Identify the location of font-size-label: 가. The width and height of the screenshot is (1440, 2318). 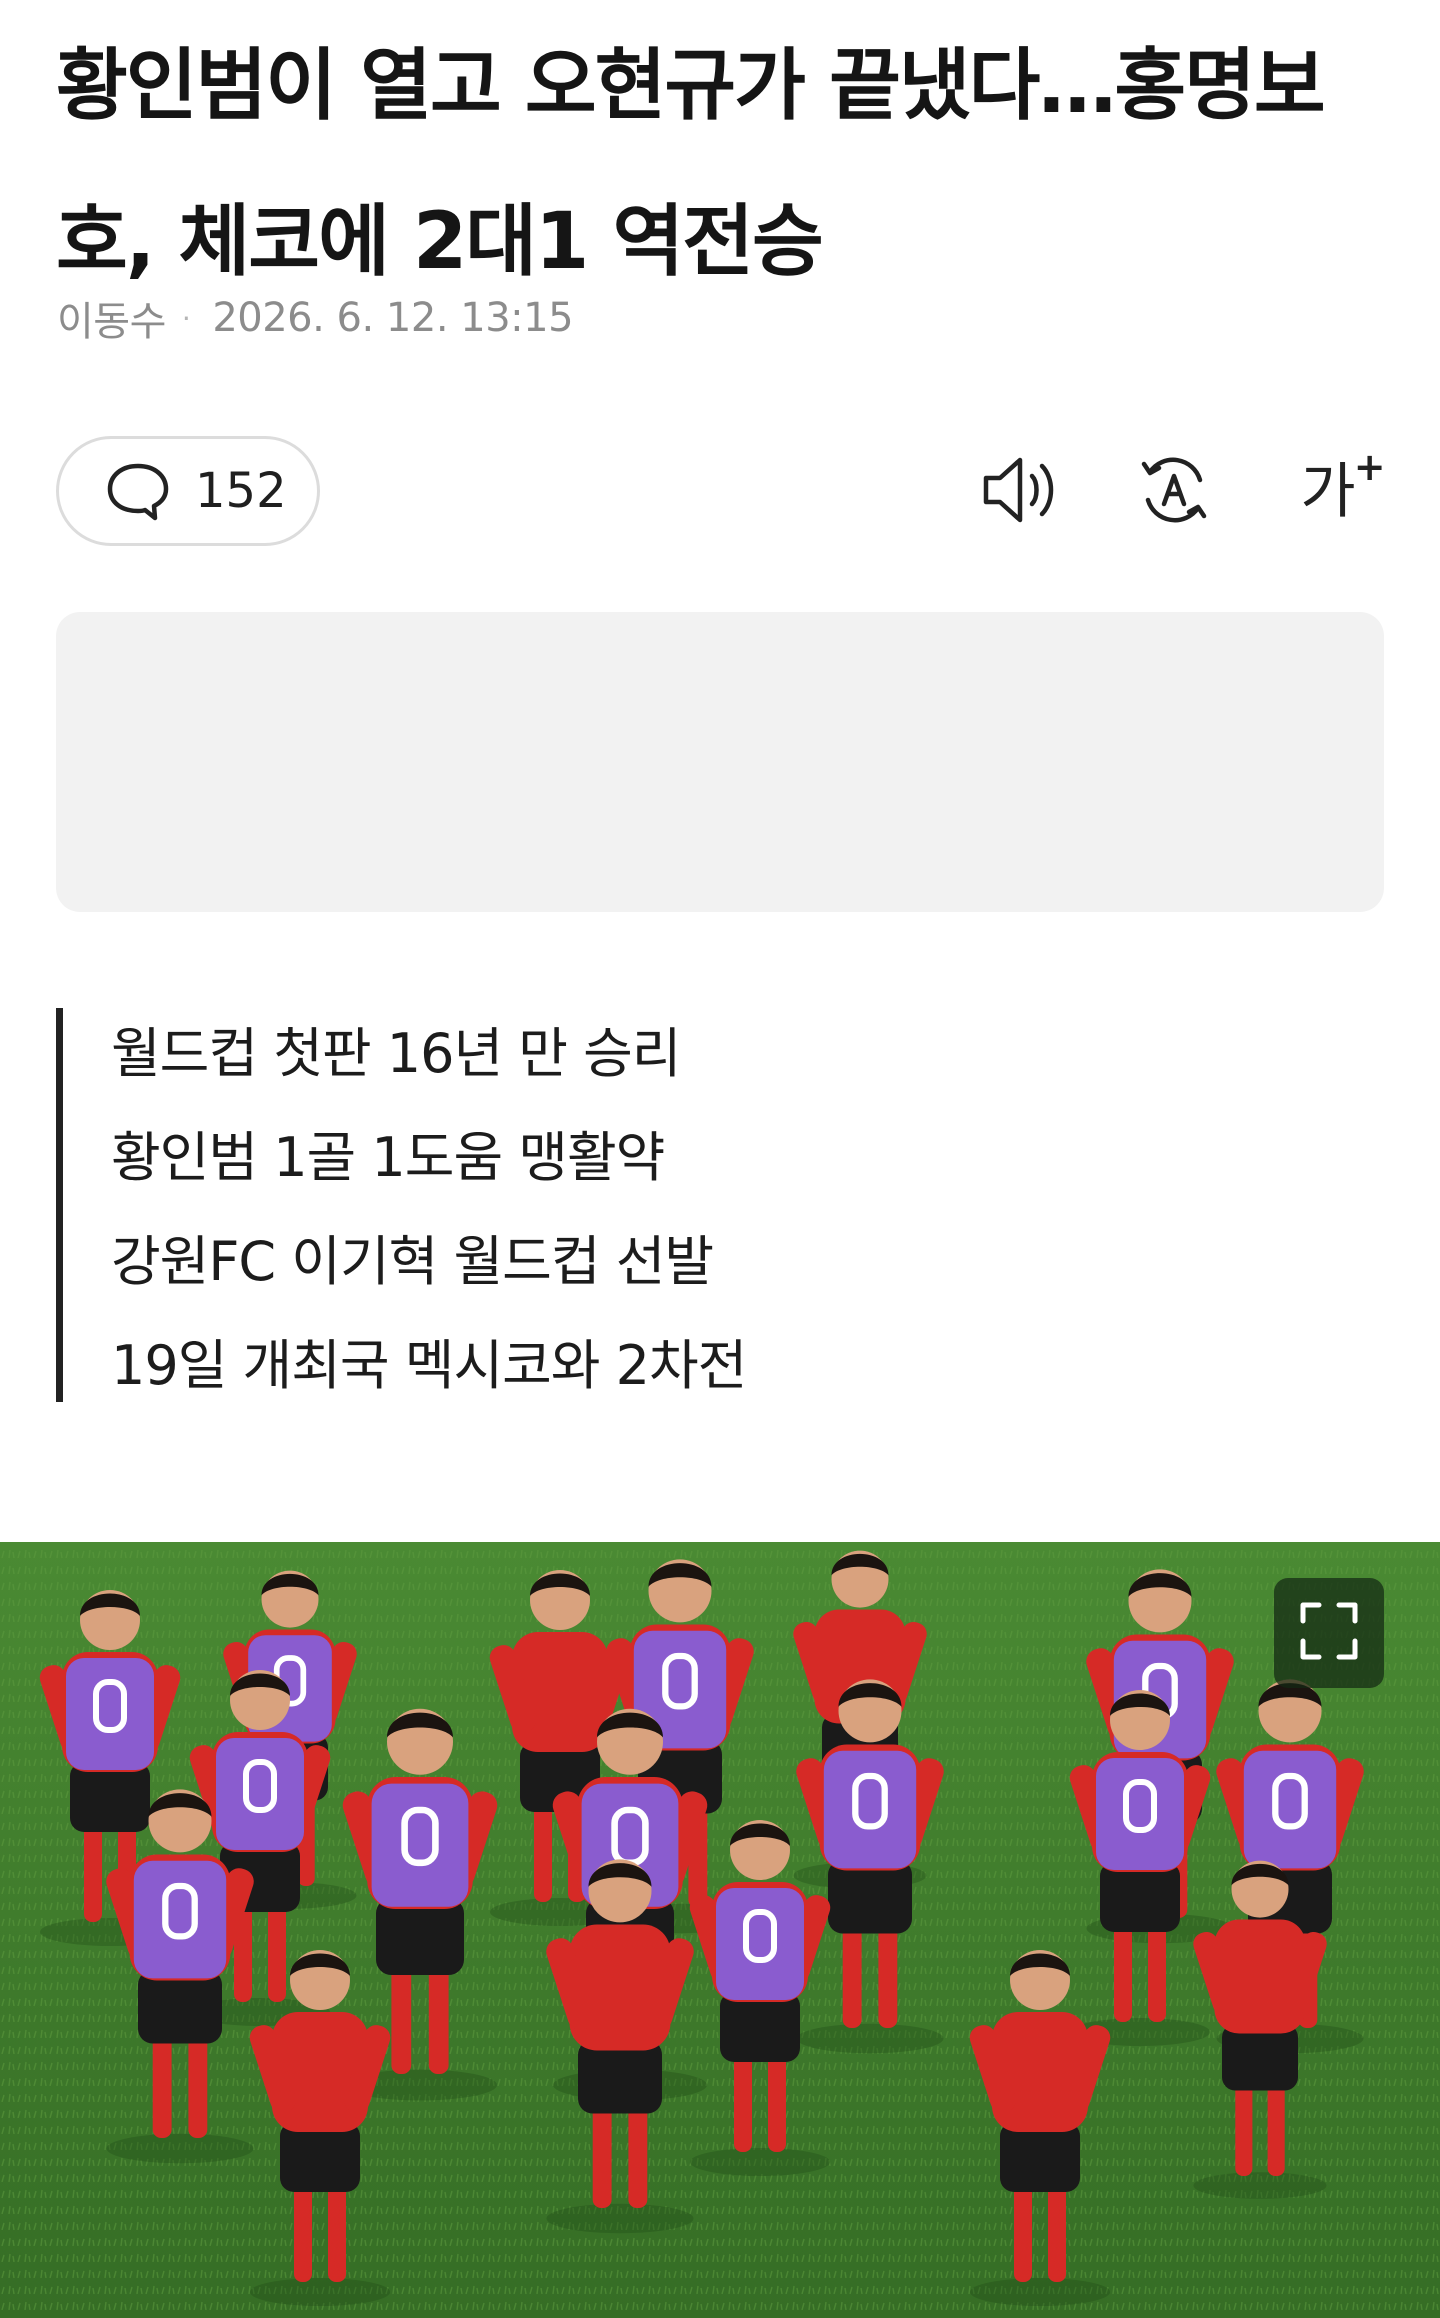
(1328, 492).